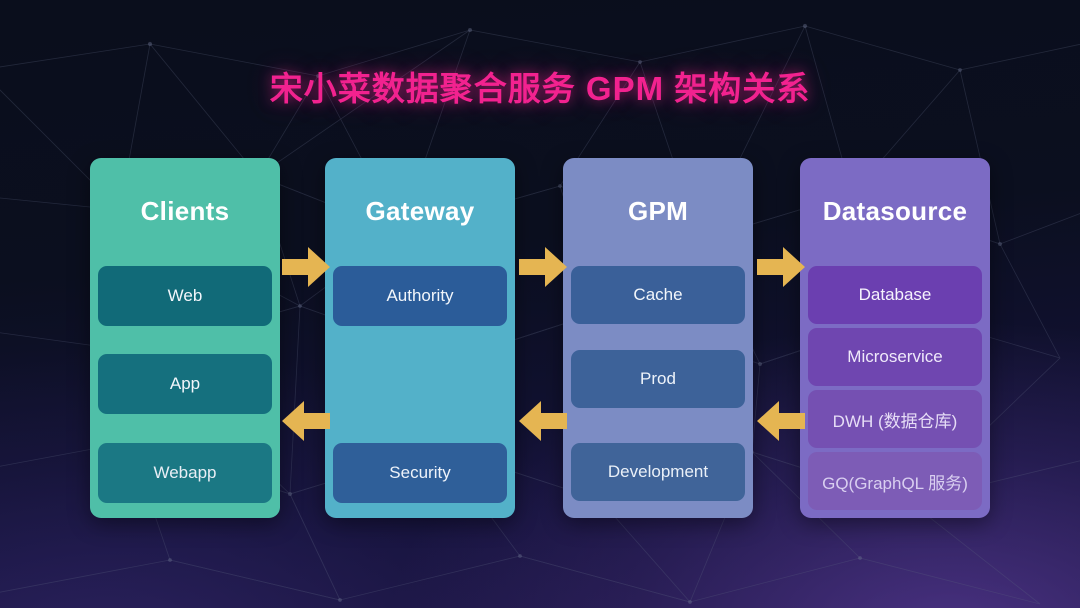 This screenshot has width=1080, height=608. What do you see at coordinates (543, 267) in the screenshot?
I see `arrow-gateway-to-gpm` at bounding box center [543, 267].